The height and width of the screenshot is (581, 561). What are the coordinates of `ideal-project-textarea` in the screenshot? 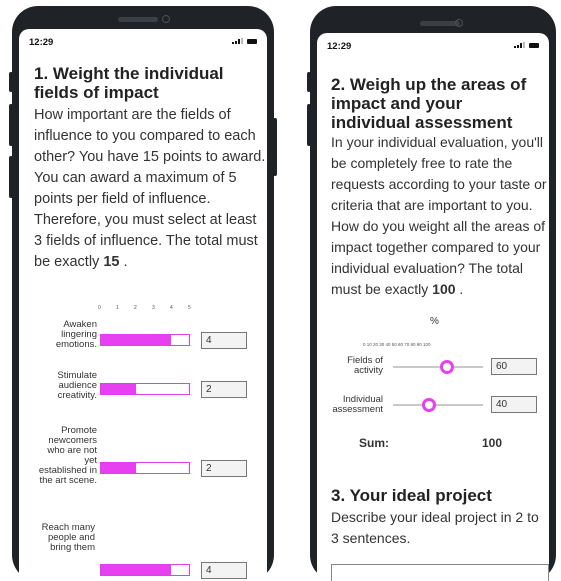 It's located at (440, 572).